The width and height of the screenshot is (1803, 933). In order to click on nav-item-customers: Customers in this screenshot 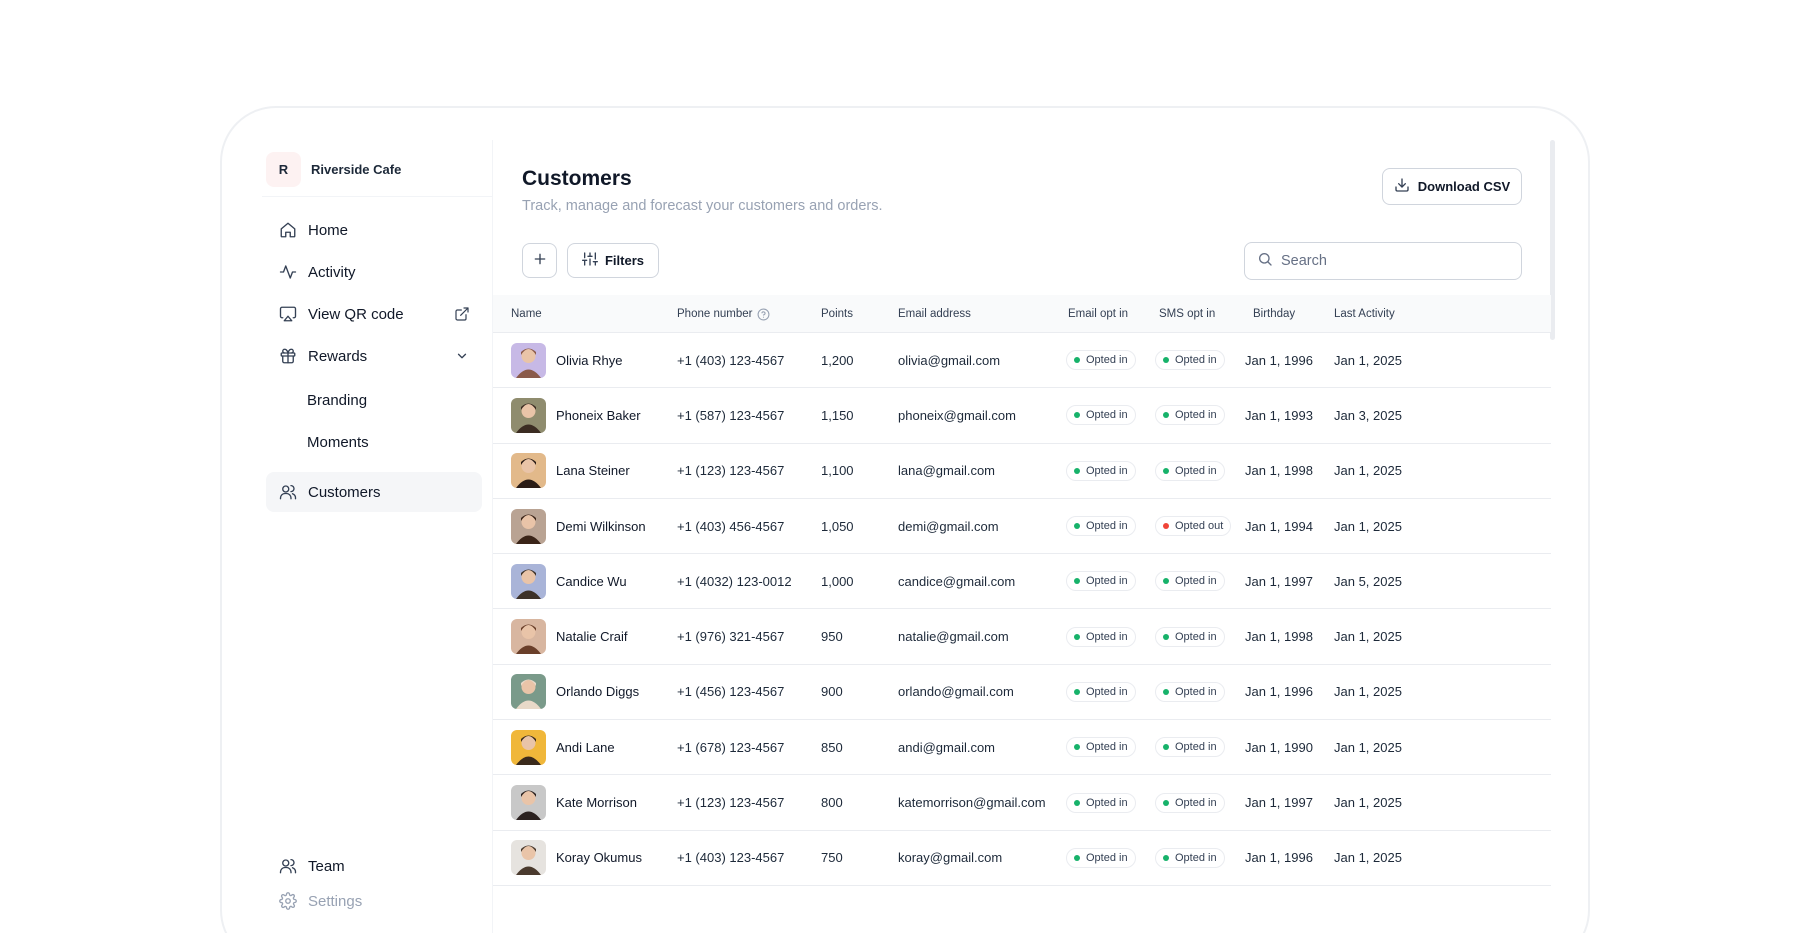, I will do `click(374, 492)`.